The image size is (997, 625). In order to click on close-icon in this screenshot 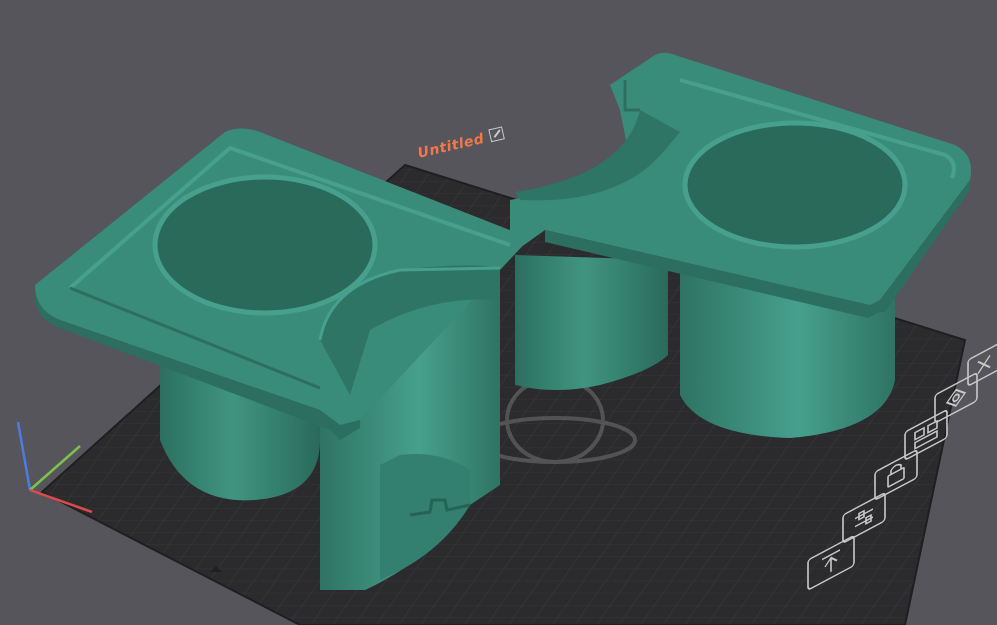, I will do `click(984, 364)`.